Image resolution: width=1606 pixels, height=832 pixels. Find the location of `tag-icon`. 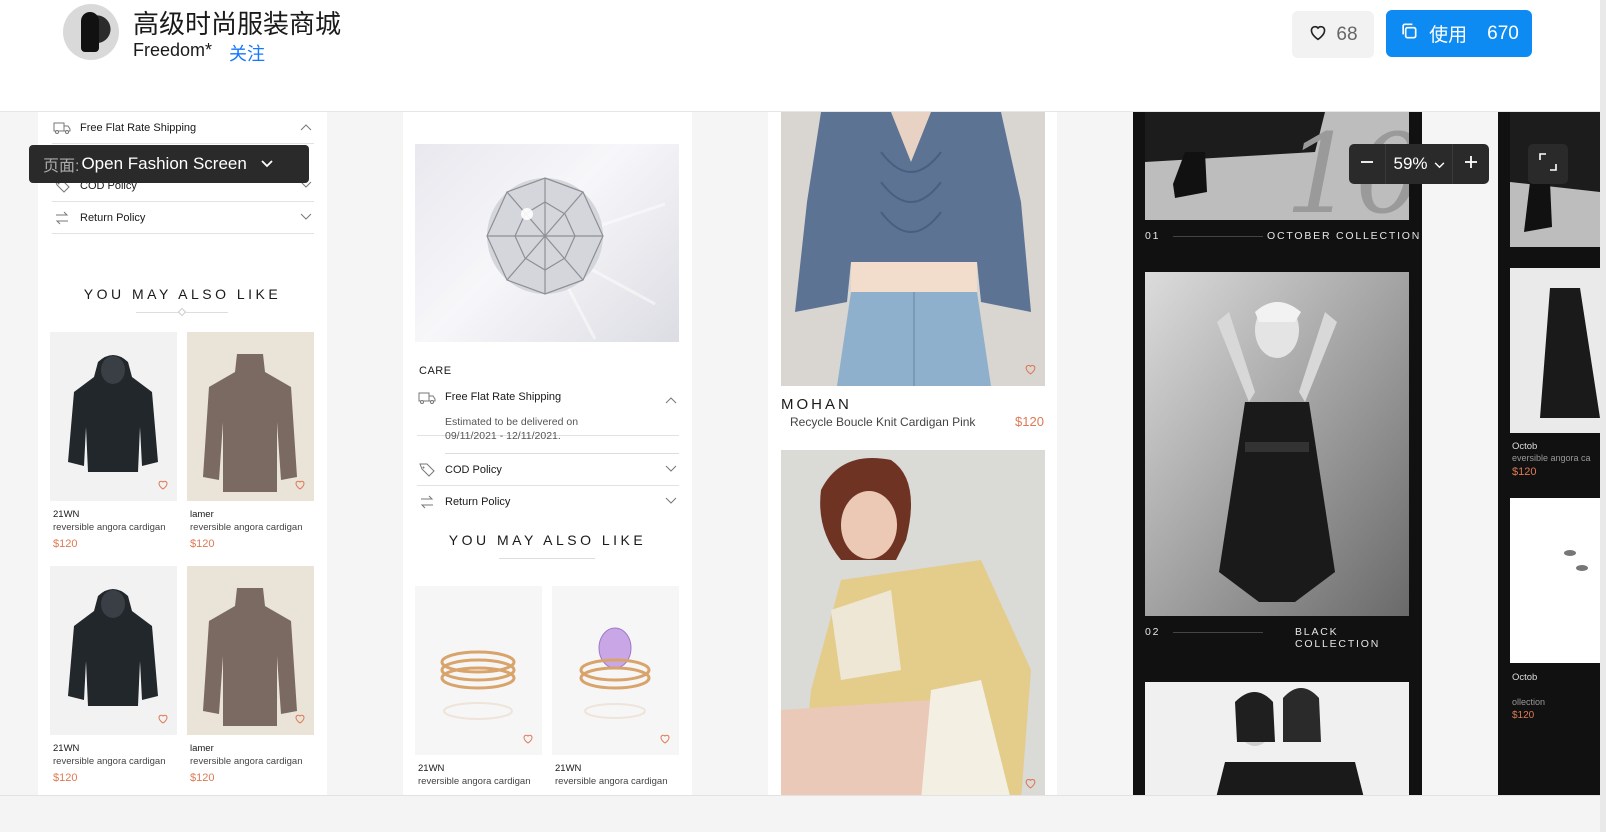

tag-icon is located at coordinates (427, 470).